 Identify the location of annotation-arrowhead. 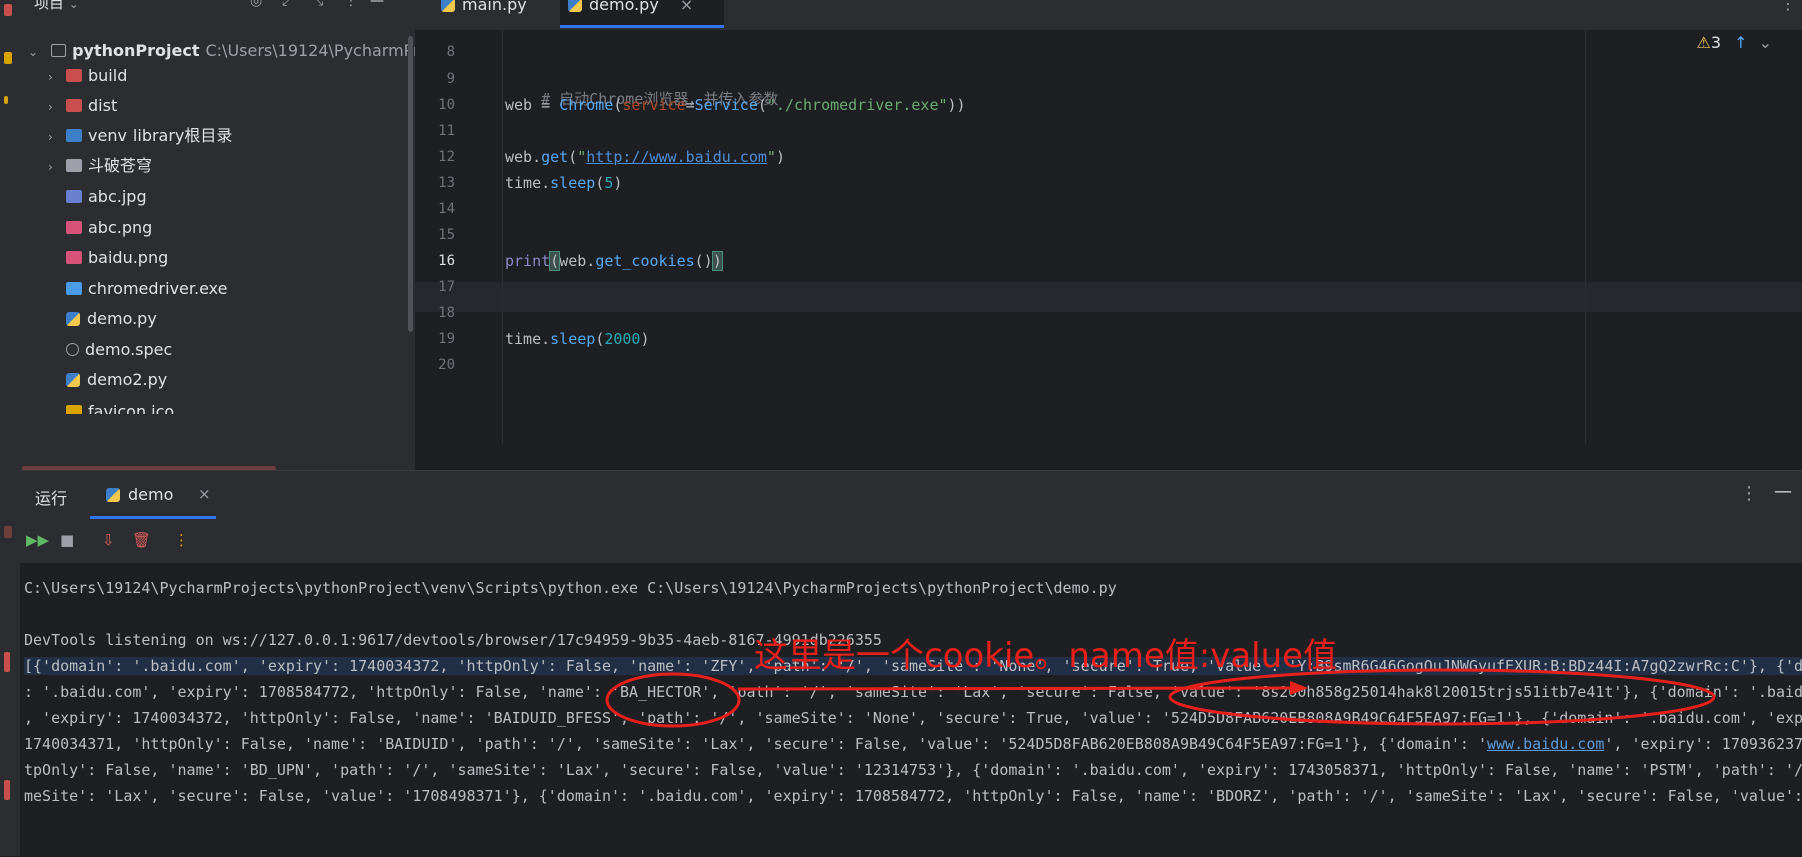
(1299, 688).